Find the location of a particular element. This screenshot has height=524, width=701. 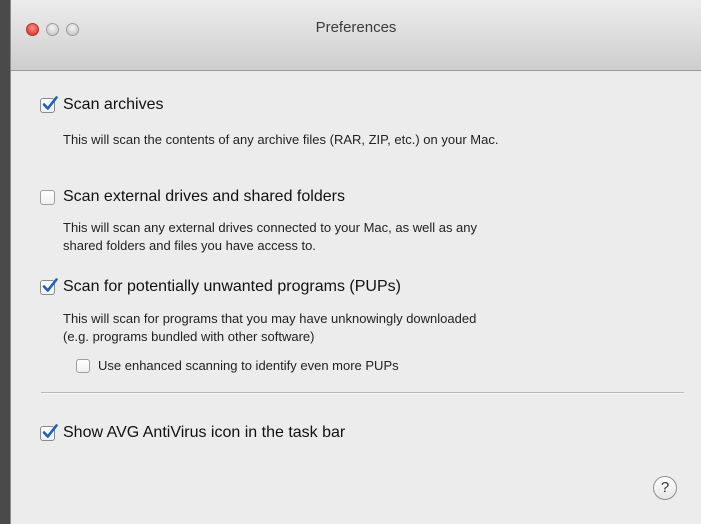

show-taskbar-icon-checkbox is located at coordinates (49, 432).